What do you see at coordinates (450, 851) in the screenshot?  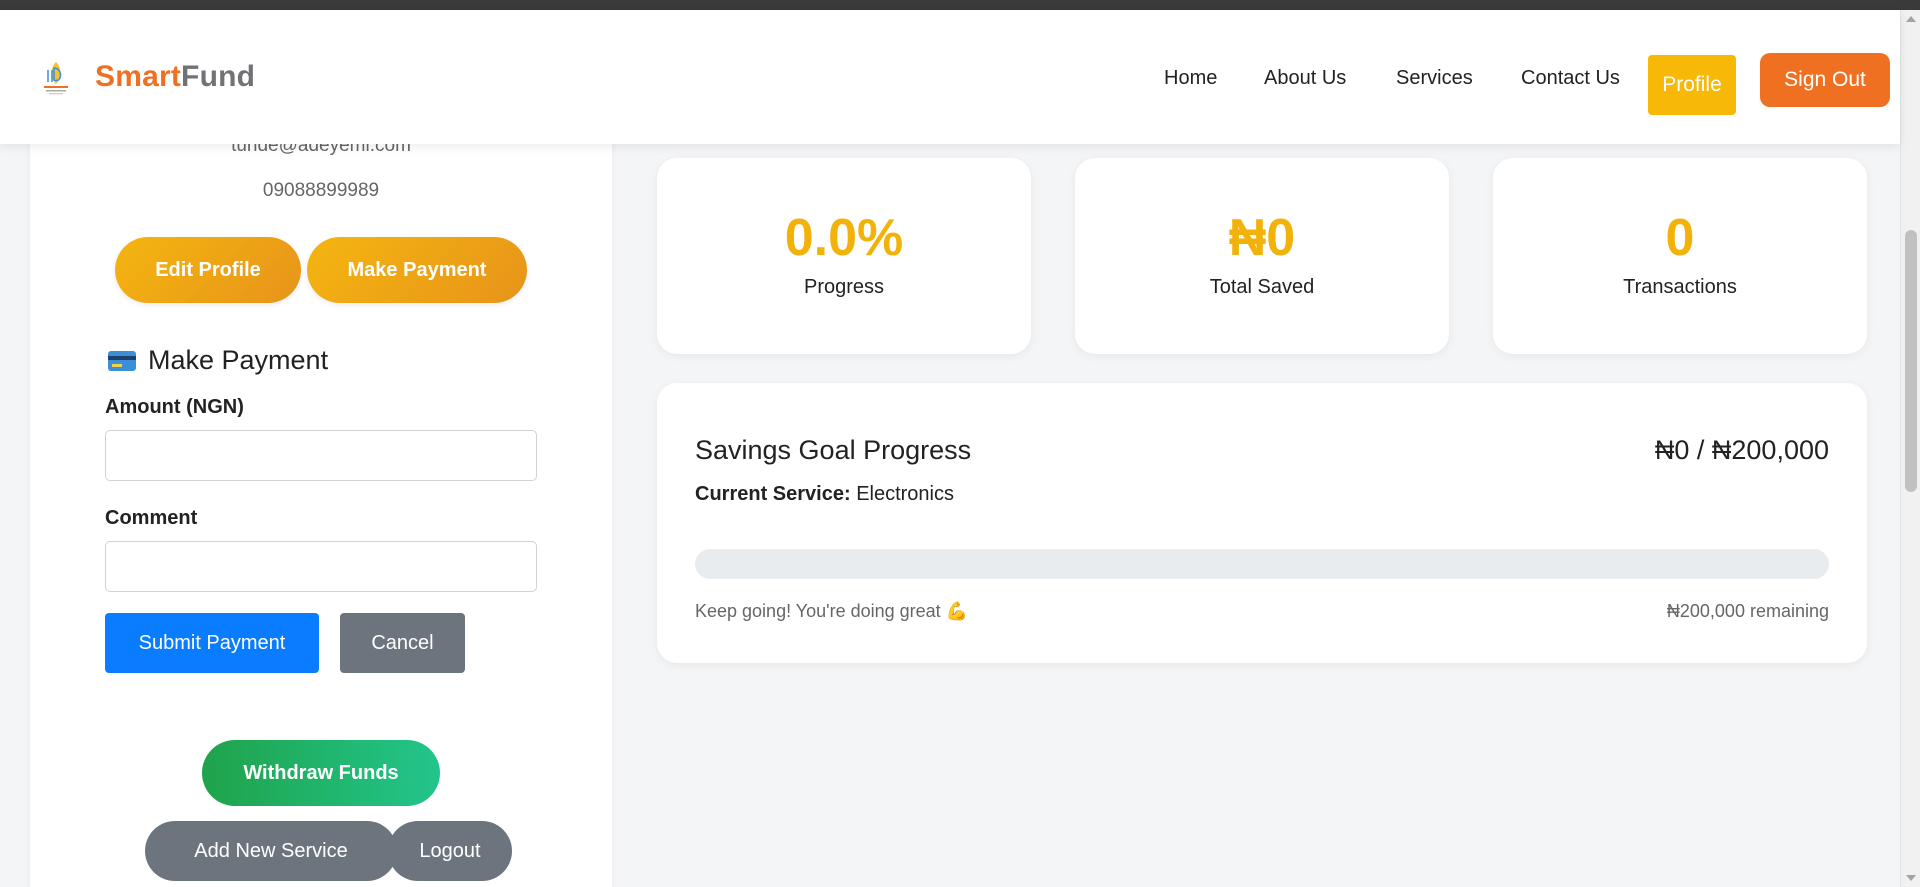 I see `logout-button: Logout` at bounding box center [450, 851].